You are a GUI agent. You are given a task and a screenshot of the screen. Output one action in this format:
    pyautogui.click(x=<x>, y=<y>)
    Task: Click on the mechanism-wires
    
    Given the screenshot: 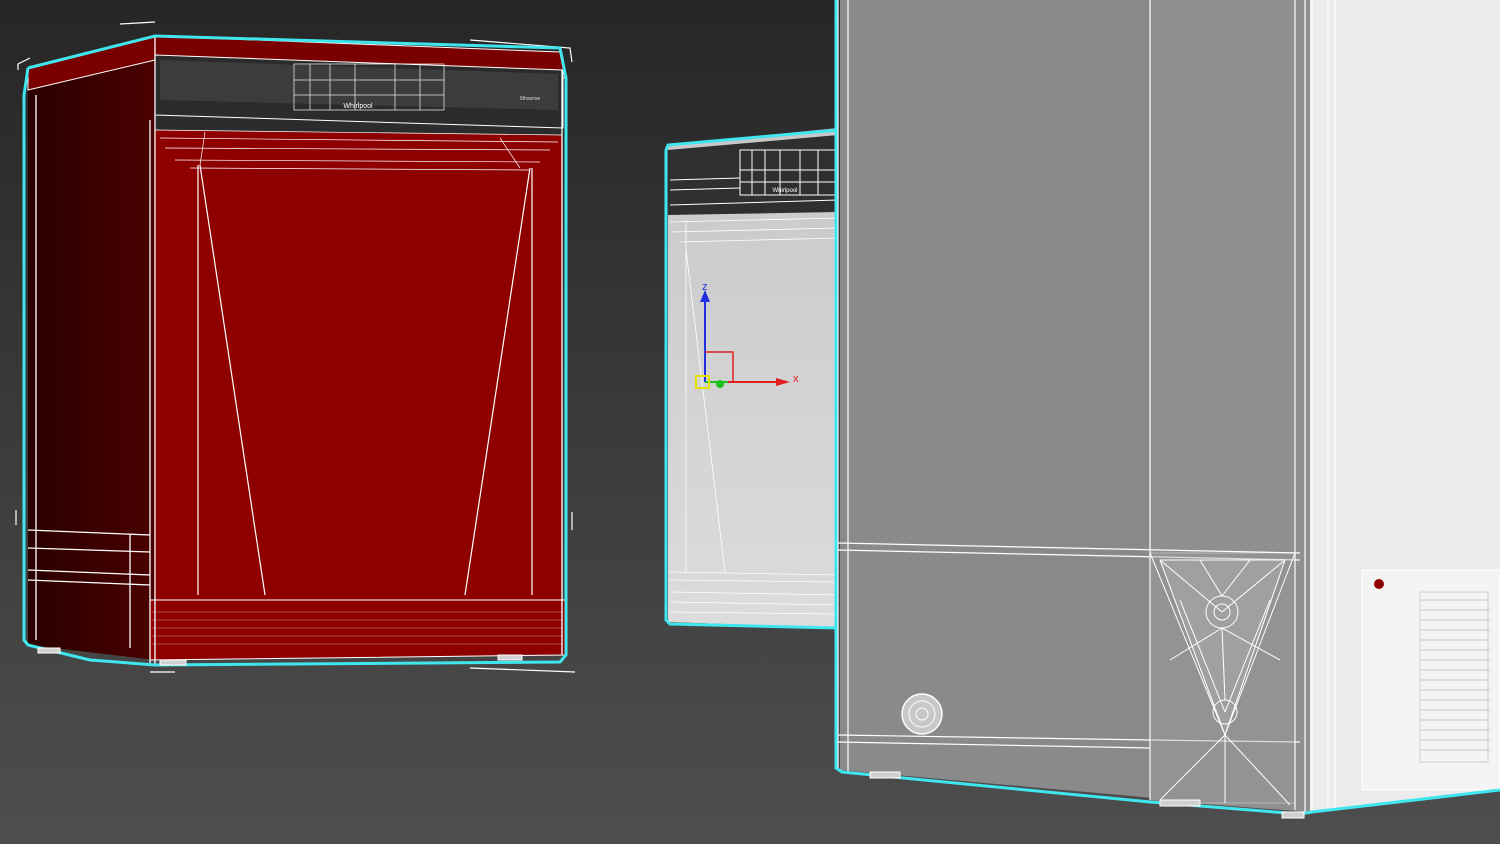 What is the action you would take?
    pyautogui.click(x=1222, y=679)
    